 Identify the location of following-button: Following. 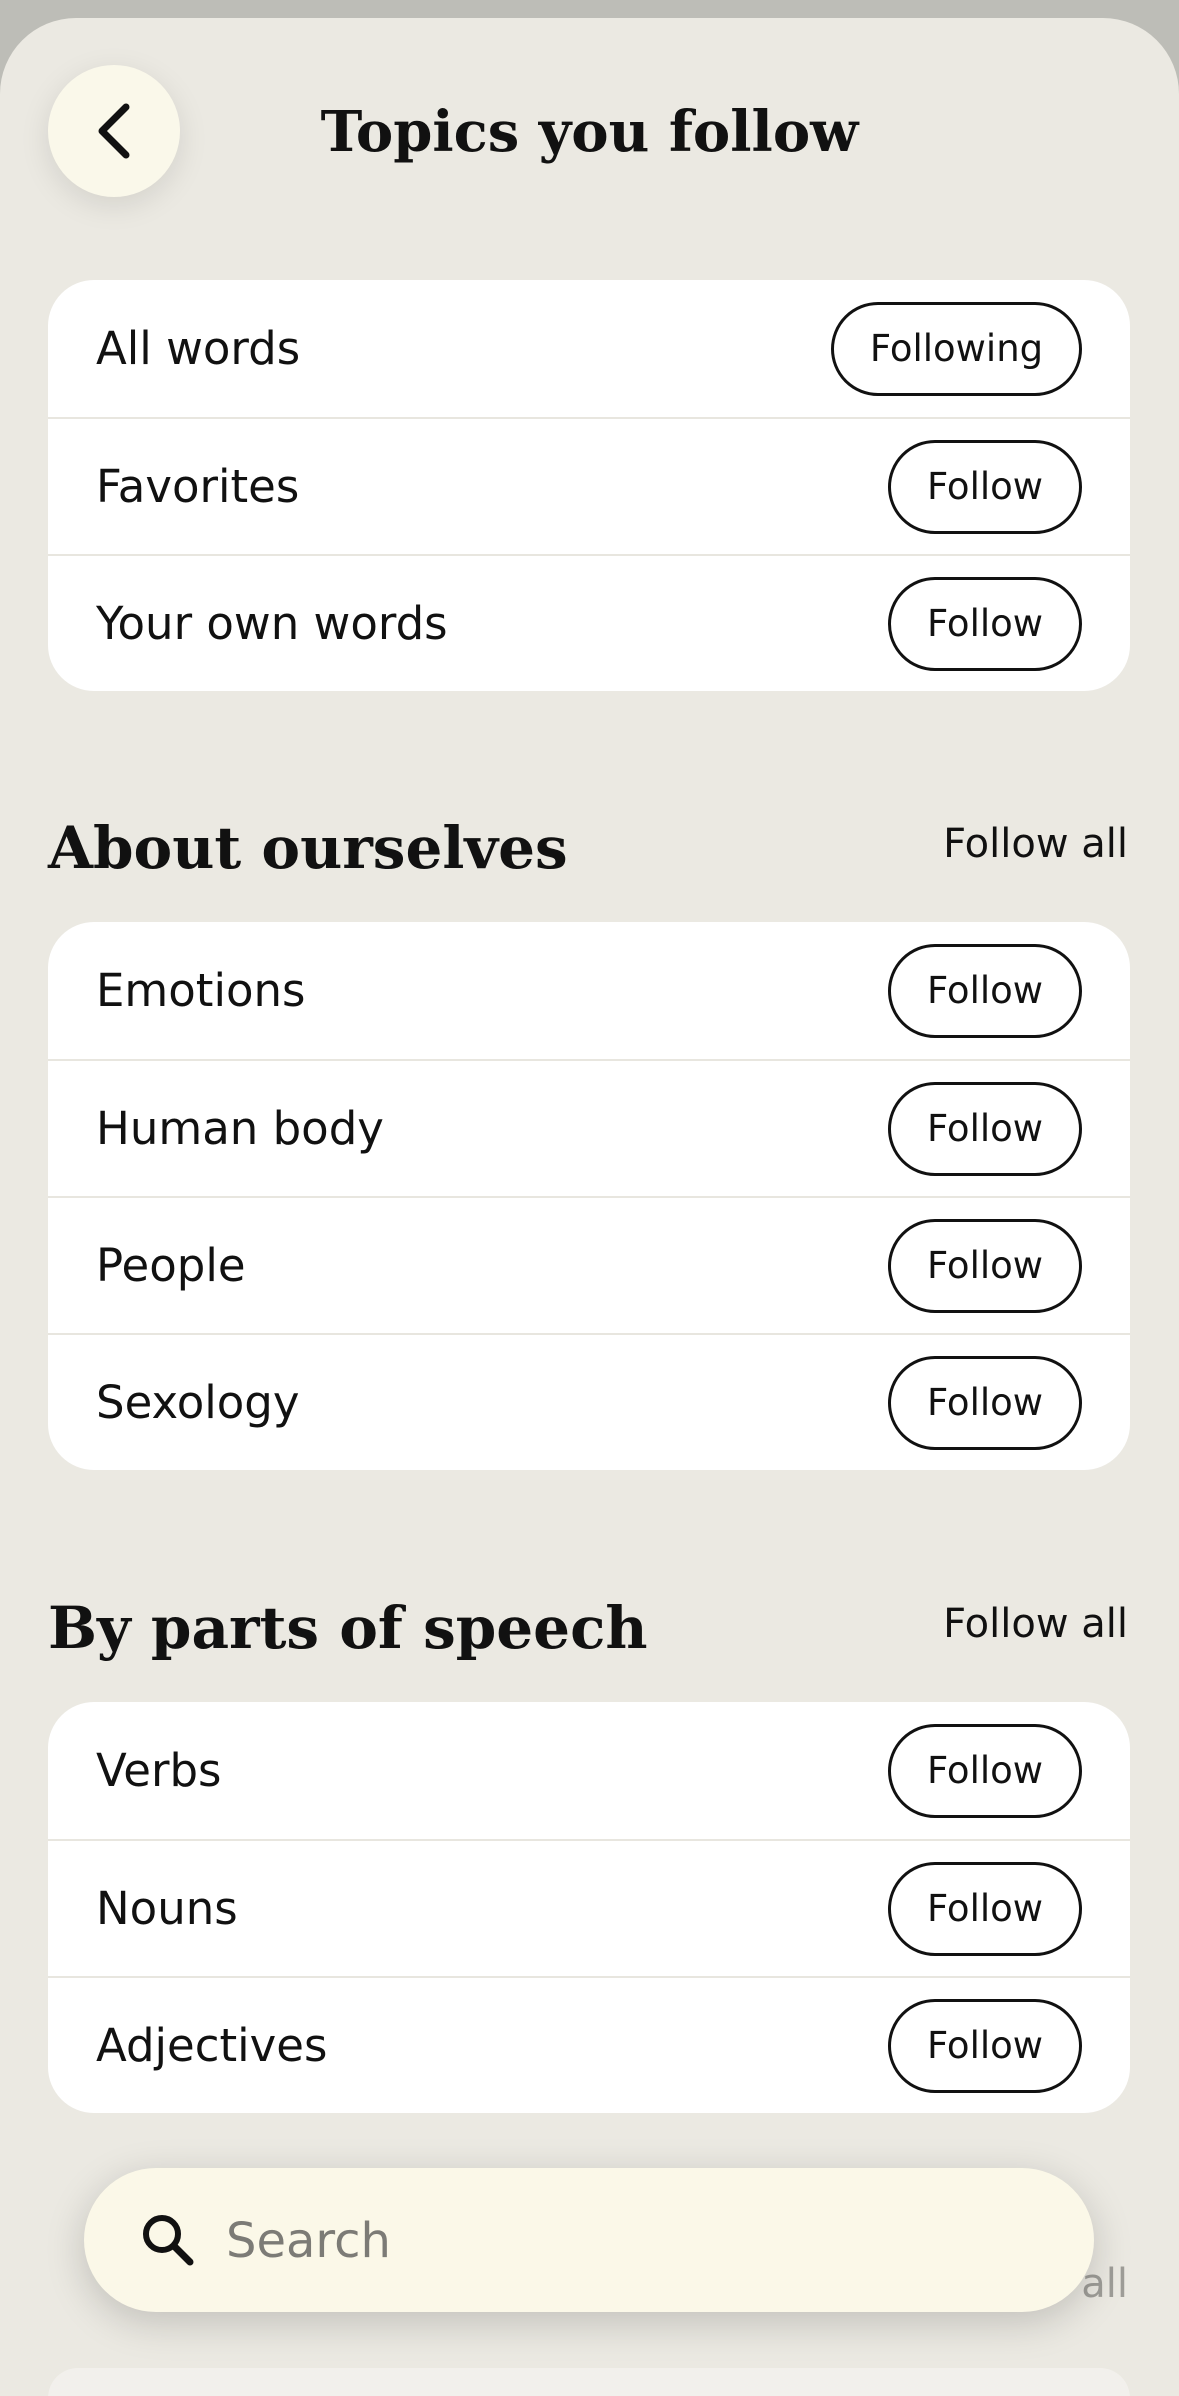
(956, 348).